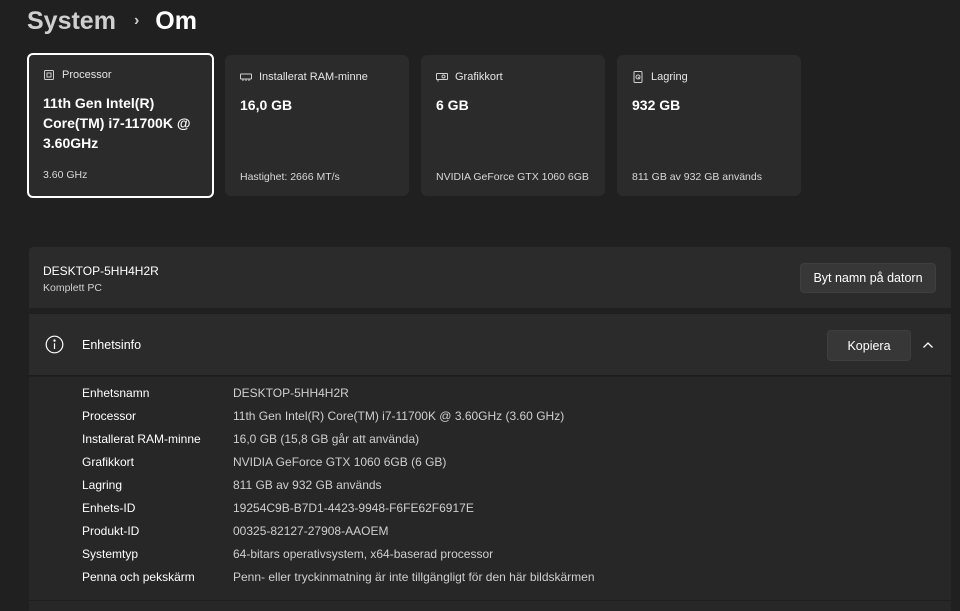 The height and width of the screenshot is (611, 960). Describe the element at coordinates (638, 77) in the screenshot. I see `storage-icon` at that location.